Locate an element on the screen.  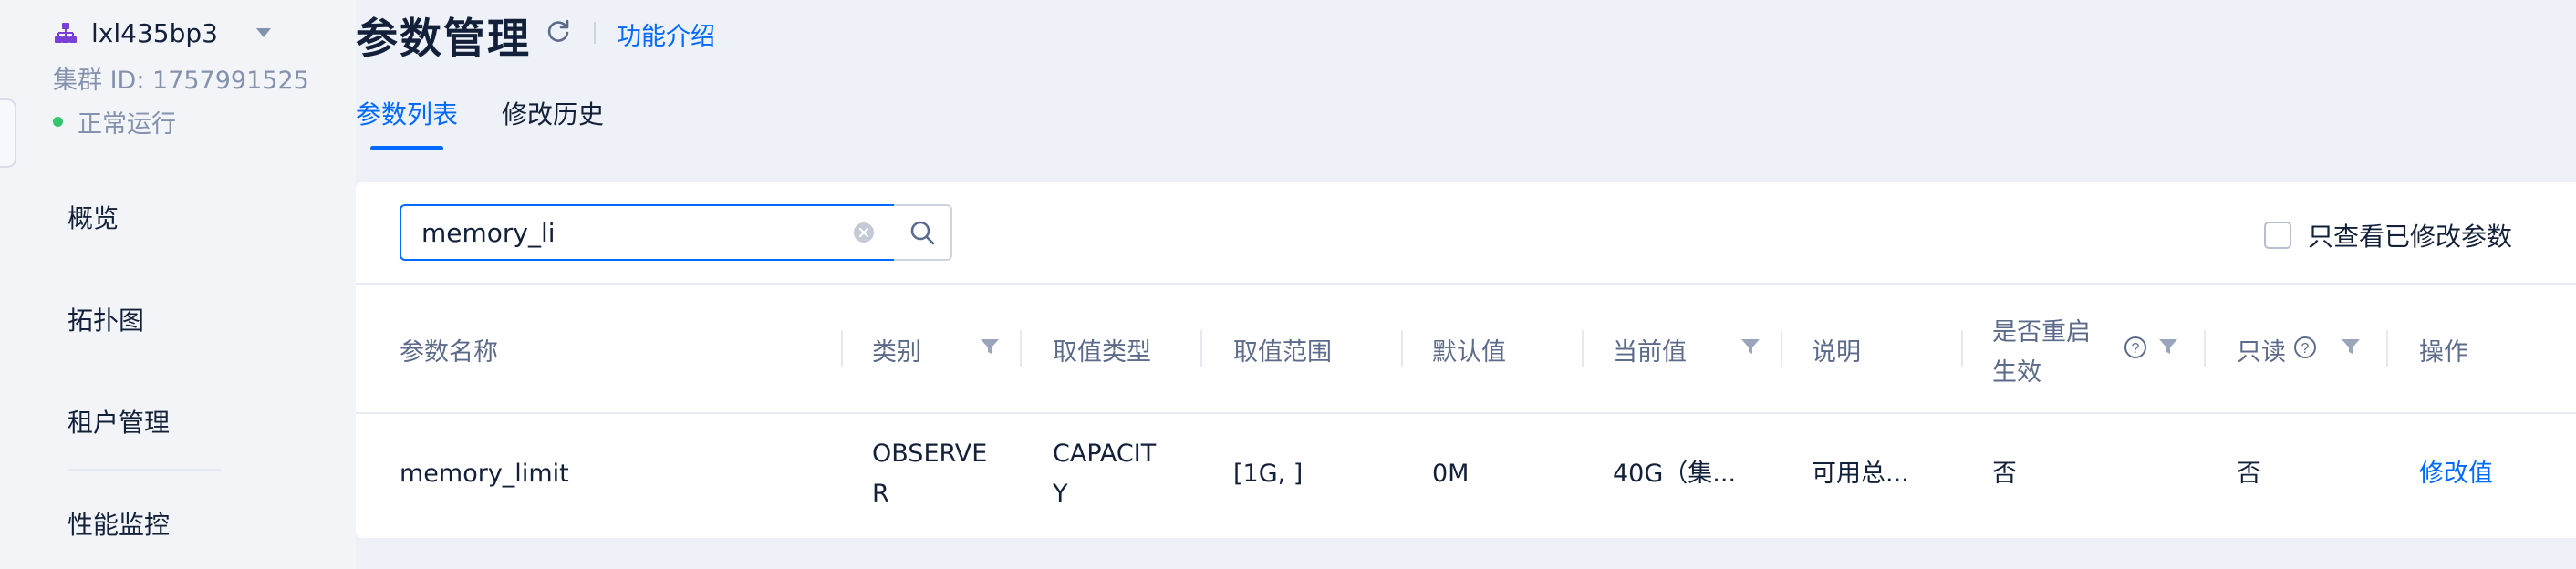
cell-value-type-wrap: Y is located at coordinates (1060, 494).